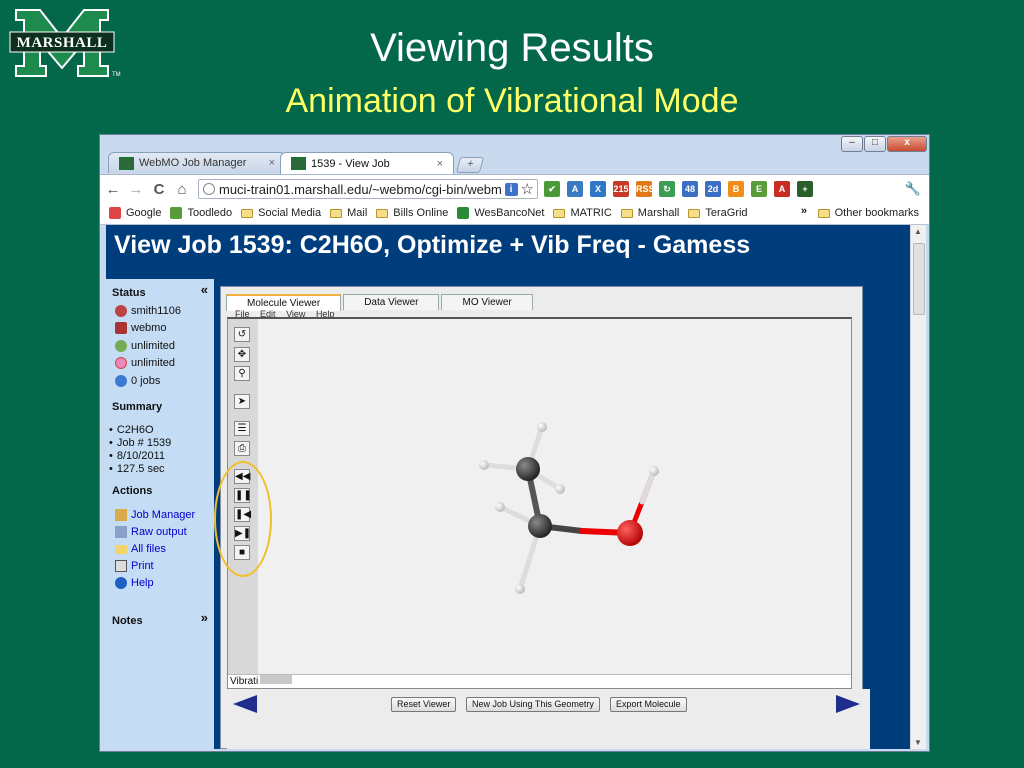 The height and width of the screenshot is (768, 1024). I want to click on close-window-button: x, so click(907, 144).